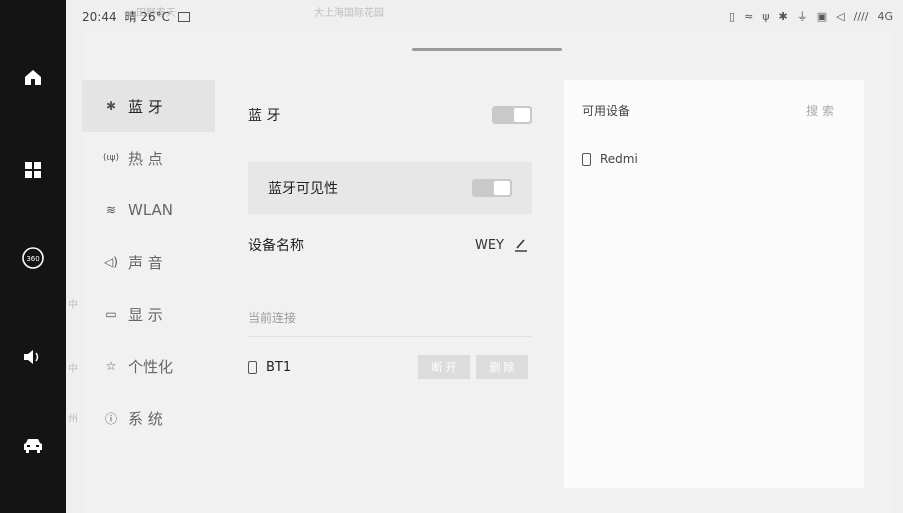  Describe the element at coordinates (512, 115) in the screenshot. I see `bluetooth-toggle` at that location.